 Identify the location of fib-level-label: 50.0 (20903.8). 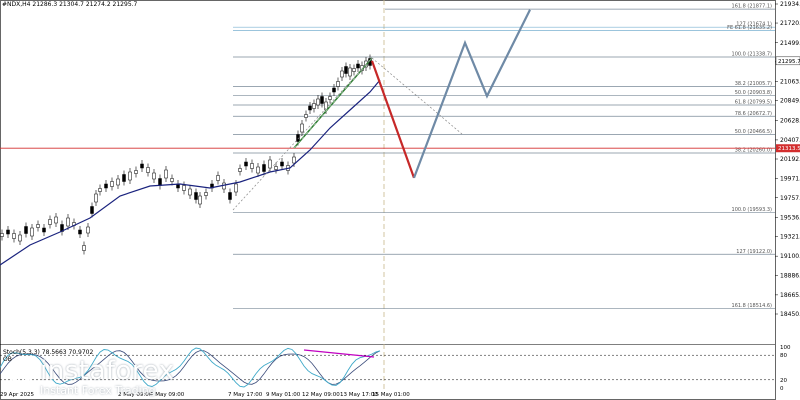
(753, 93).